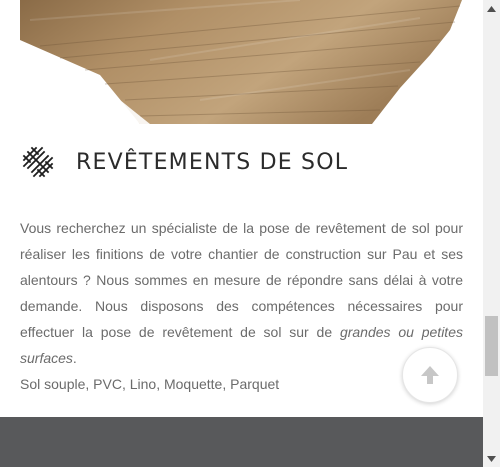  I want to click on page-footer, so click(241, 442).